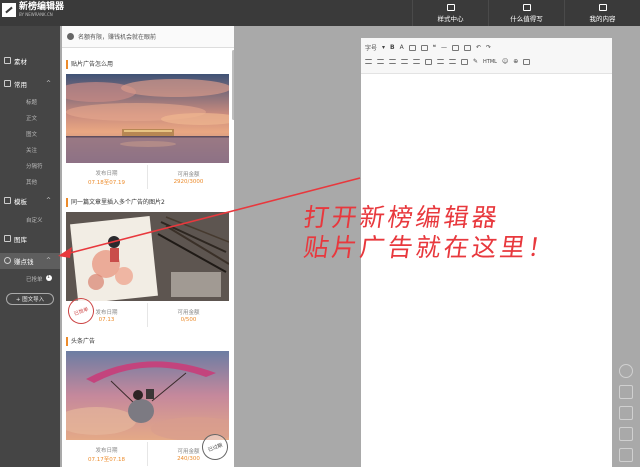  What do you see at coordinates (626, 455) in the screenshot?
I see `help-icon` at bounding box center [626, 455].